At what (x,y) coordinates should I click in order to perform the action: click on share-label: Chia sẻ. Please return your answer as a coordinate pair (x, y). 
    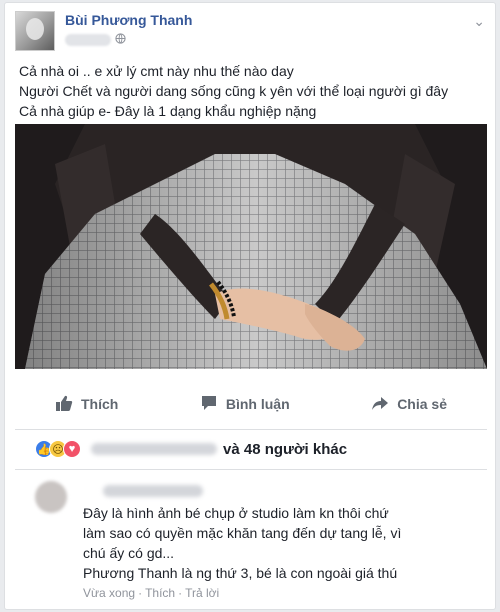
    Looking at the image, I should click on (422, 404).